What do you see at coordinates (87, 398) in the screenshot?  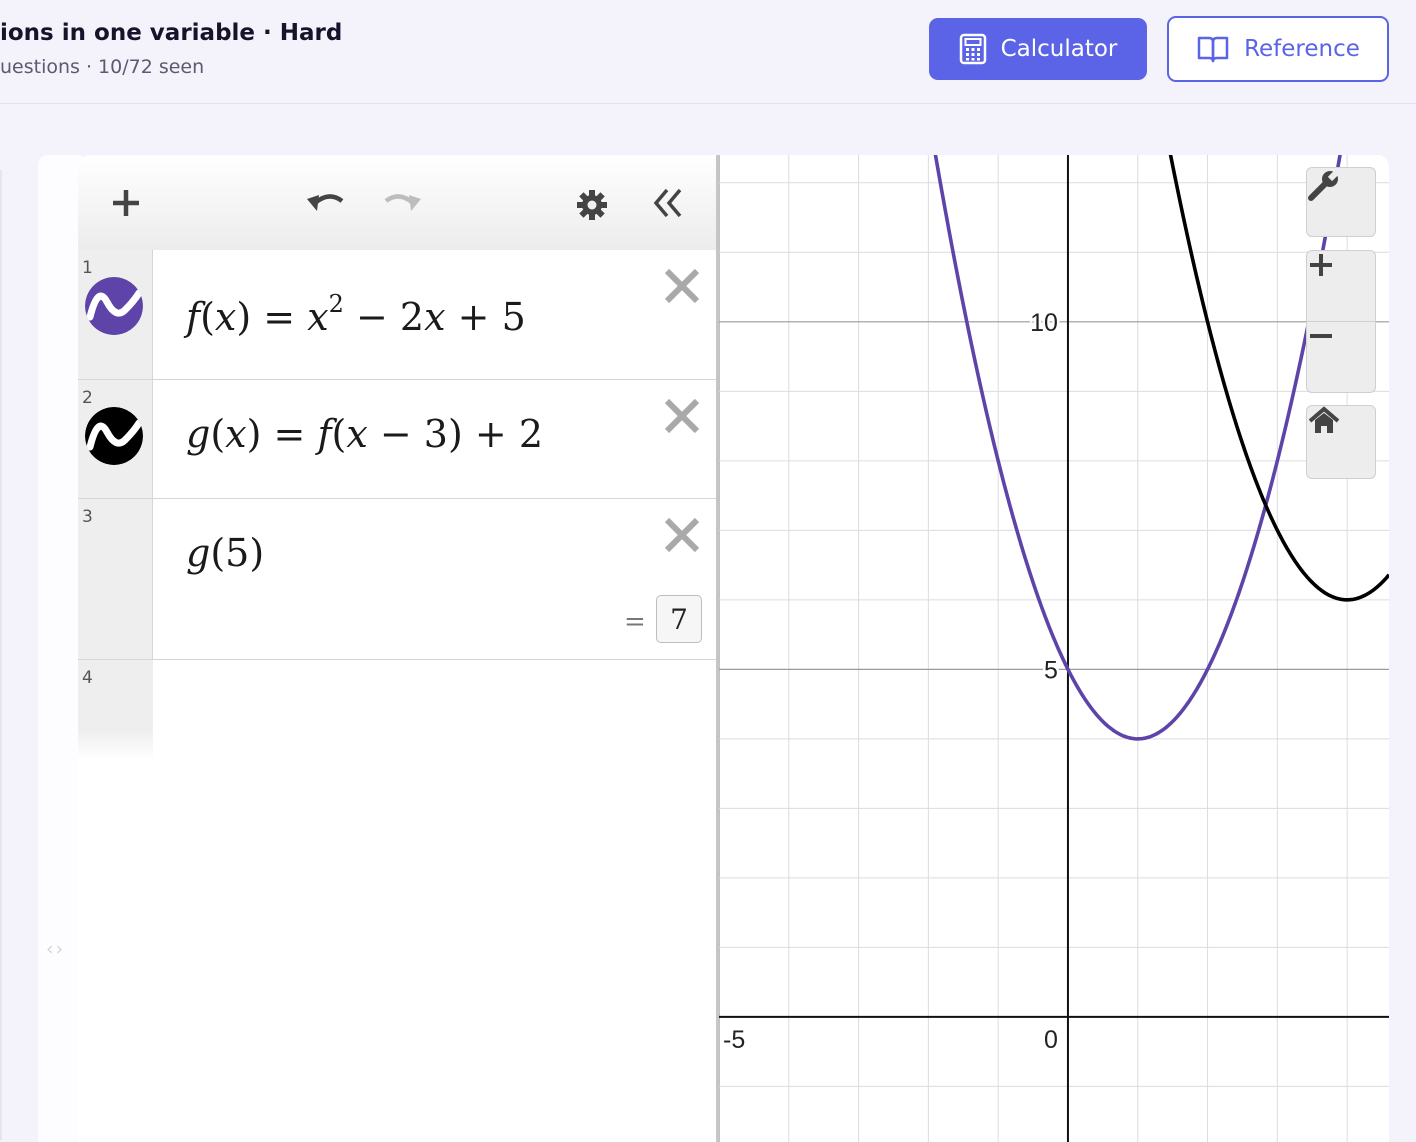 I see `row-number: 2` at bounding box center [87, 398].